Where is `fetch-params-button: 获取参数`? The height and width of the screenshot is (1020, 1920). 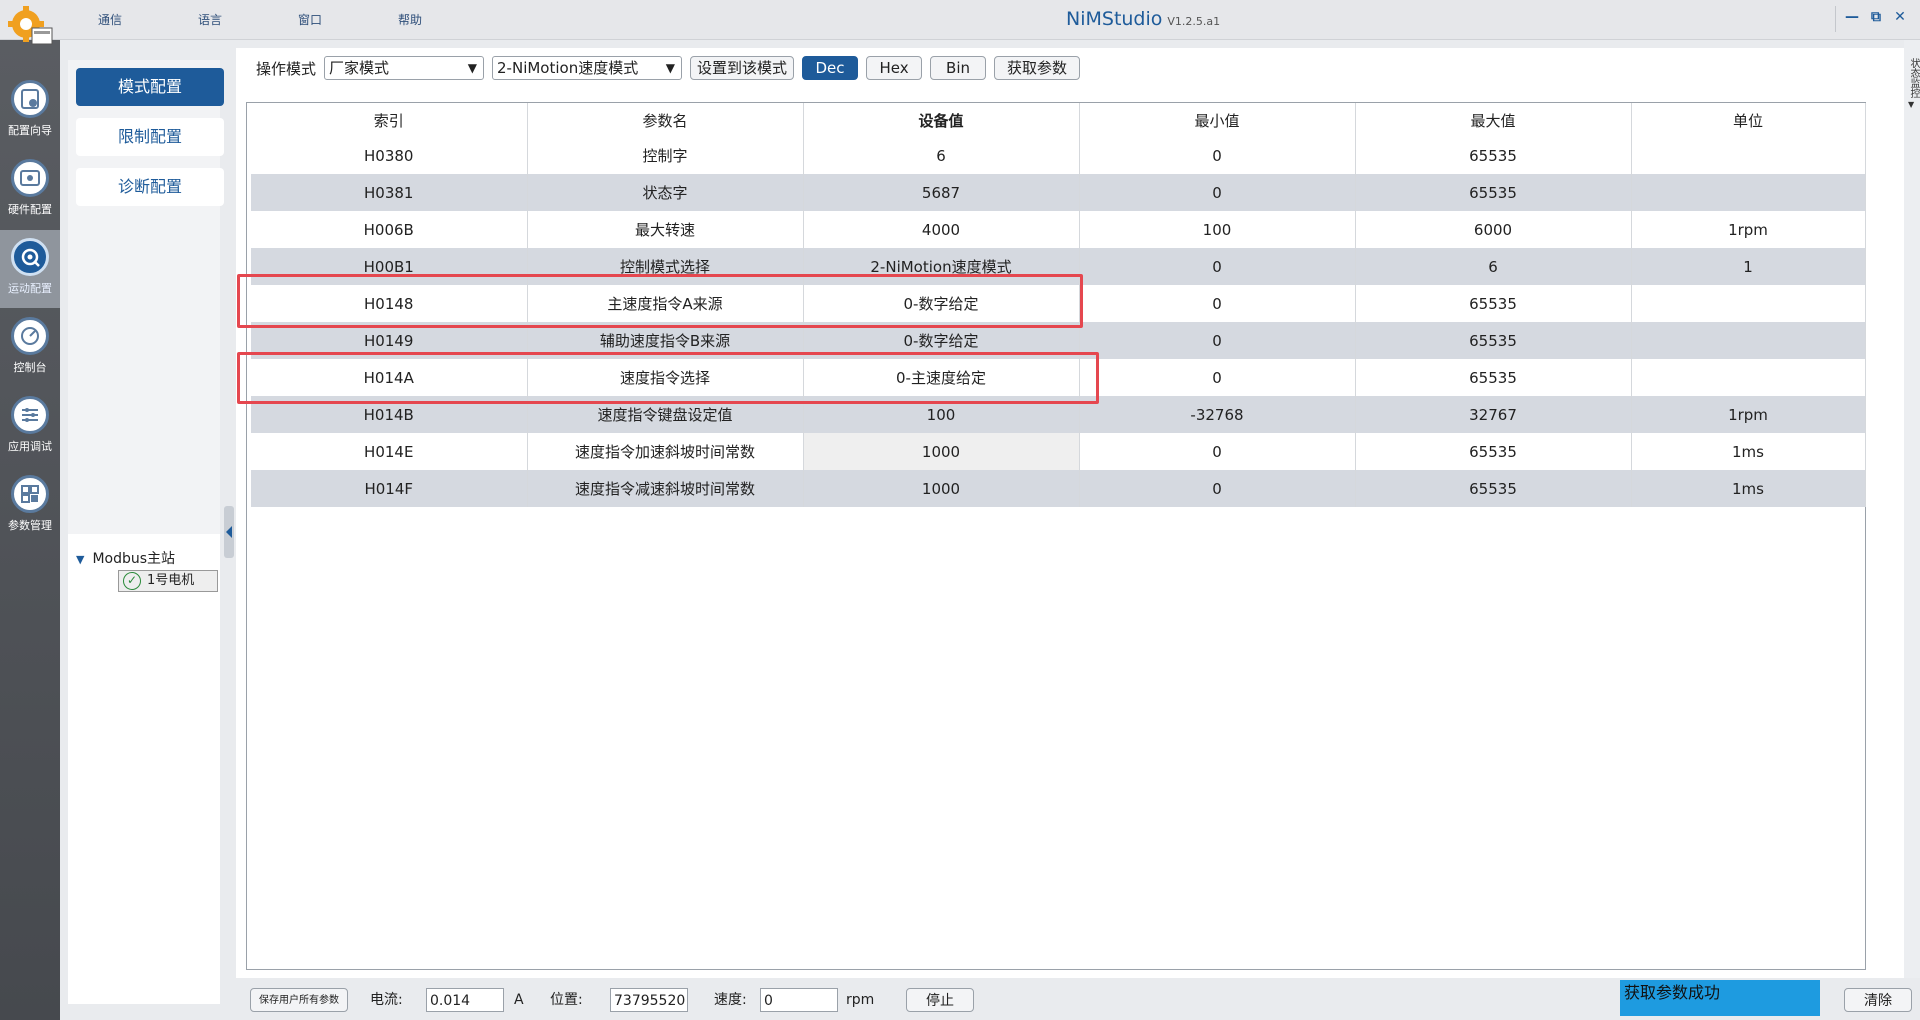
fetch-params-button: 获取参数 is located at coordinates (1037, 68).